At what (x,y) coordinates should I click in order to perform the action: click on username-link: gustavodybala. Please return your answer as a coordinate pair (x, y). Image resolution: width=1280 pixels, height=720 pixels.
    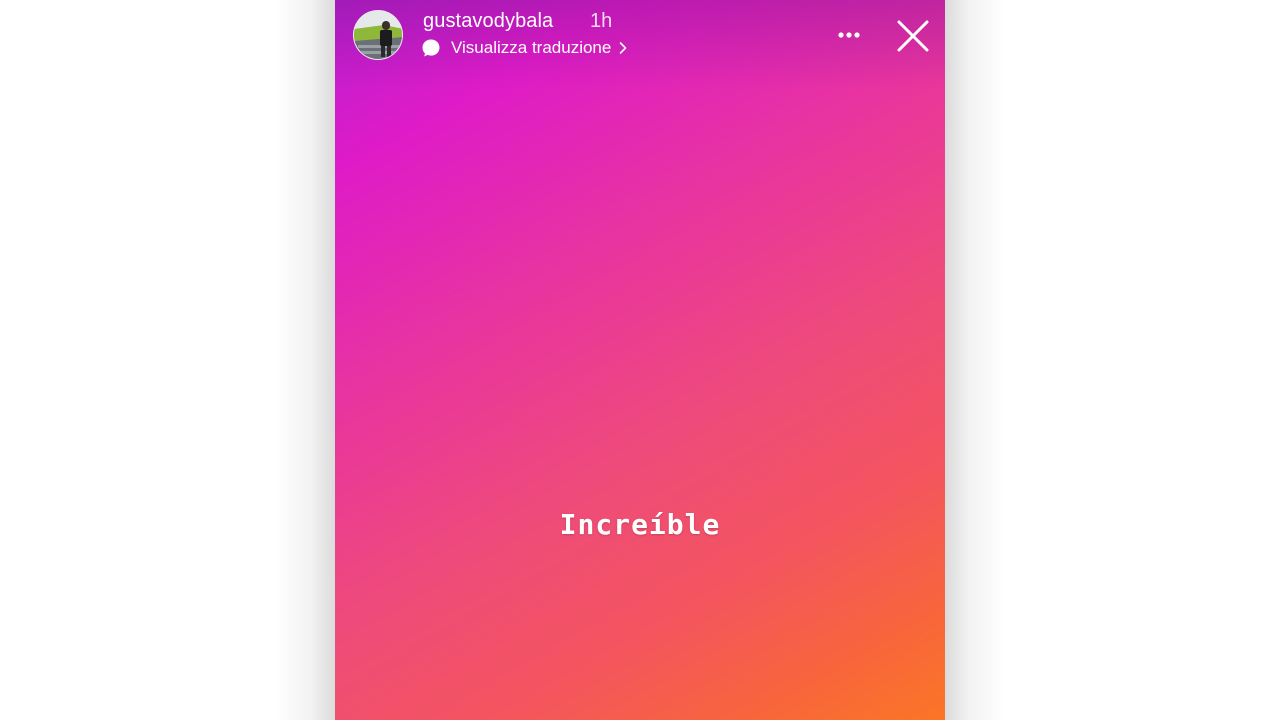
    Looking at the image, I should click on (488, 21).